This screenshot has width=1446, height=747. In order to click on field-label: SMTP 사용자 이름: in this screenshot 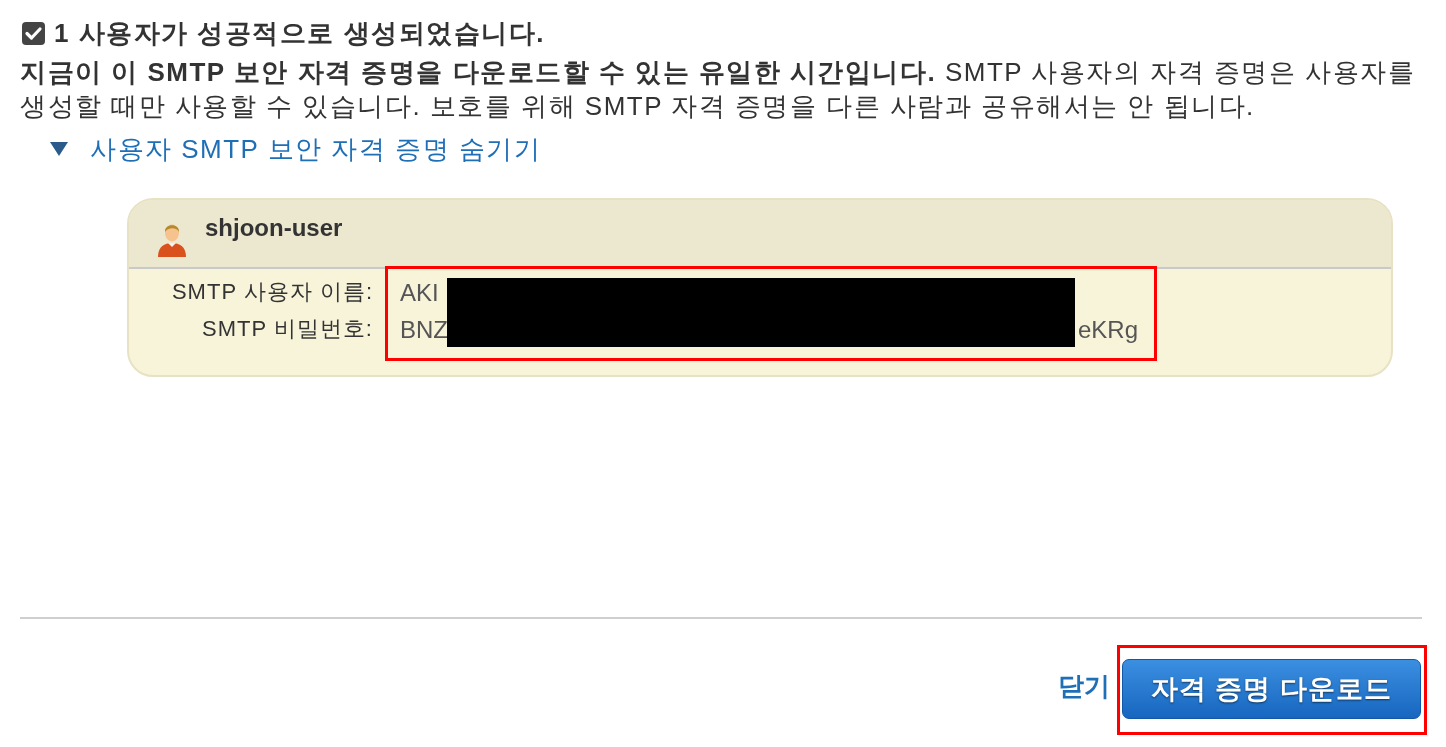, I will do `click(272, 292)`.